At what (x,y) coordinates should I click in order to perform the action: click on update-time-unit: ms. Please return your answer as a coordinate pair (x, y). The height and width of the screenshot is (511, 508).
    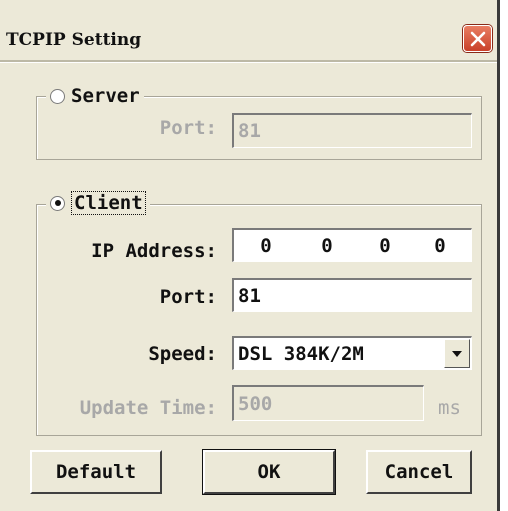
    Looking at the image, I should click on (449, 408).